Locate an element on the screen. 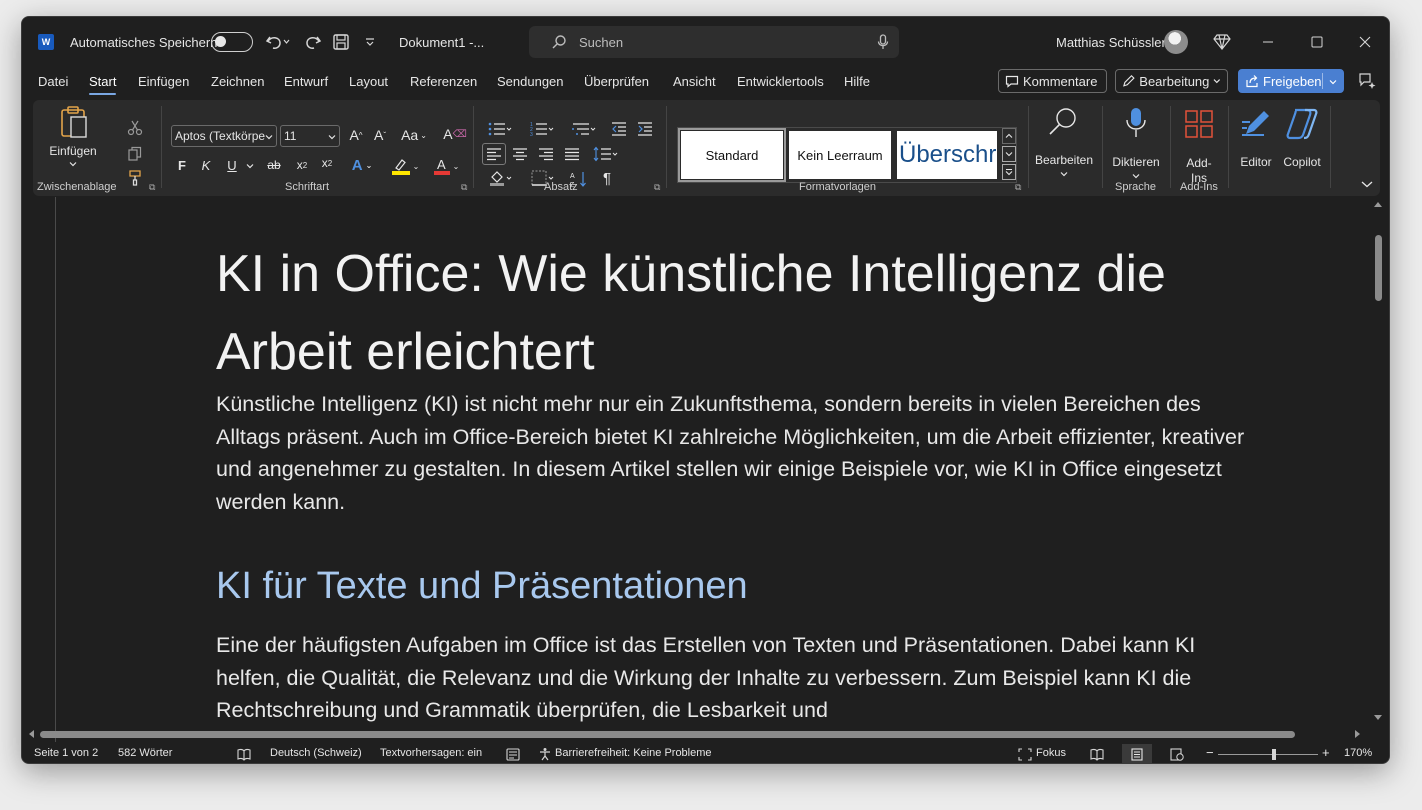  dictate-label: Diktieren is located at coordinates (1136, 162).